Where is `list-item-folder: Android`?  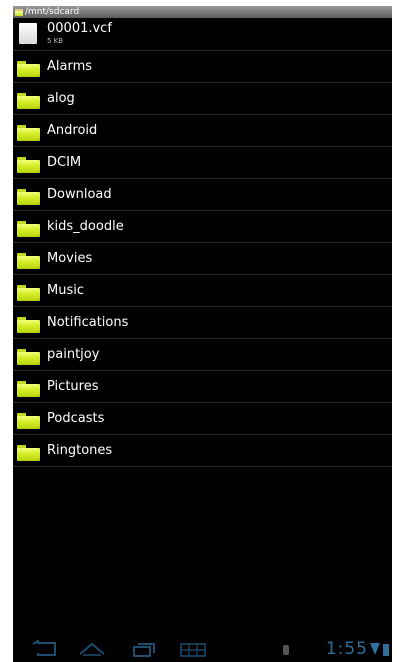 list-item-folder: Android is located at coordinates (202, 131).